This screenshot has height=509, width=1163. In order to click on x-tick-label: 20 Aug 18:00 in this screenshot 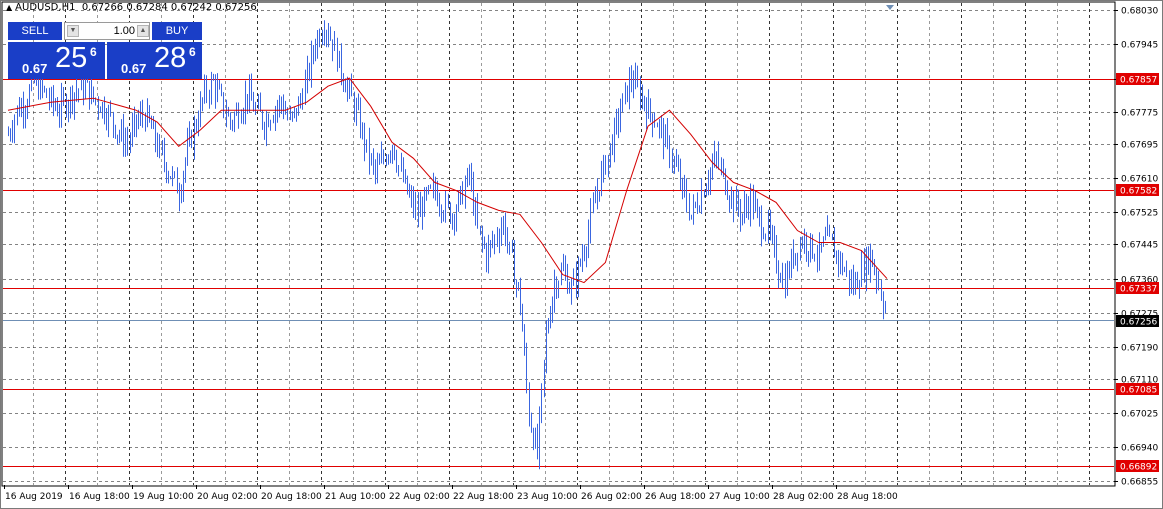, I will do `click(291, 497)`.